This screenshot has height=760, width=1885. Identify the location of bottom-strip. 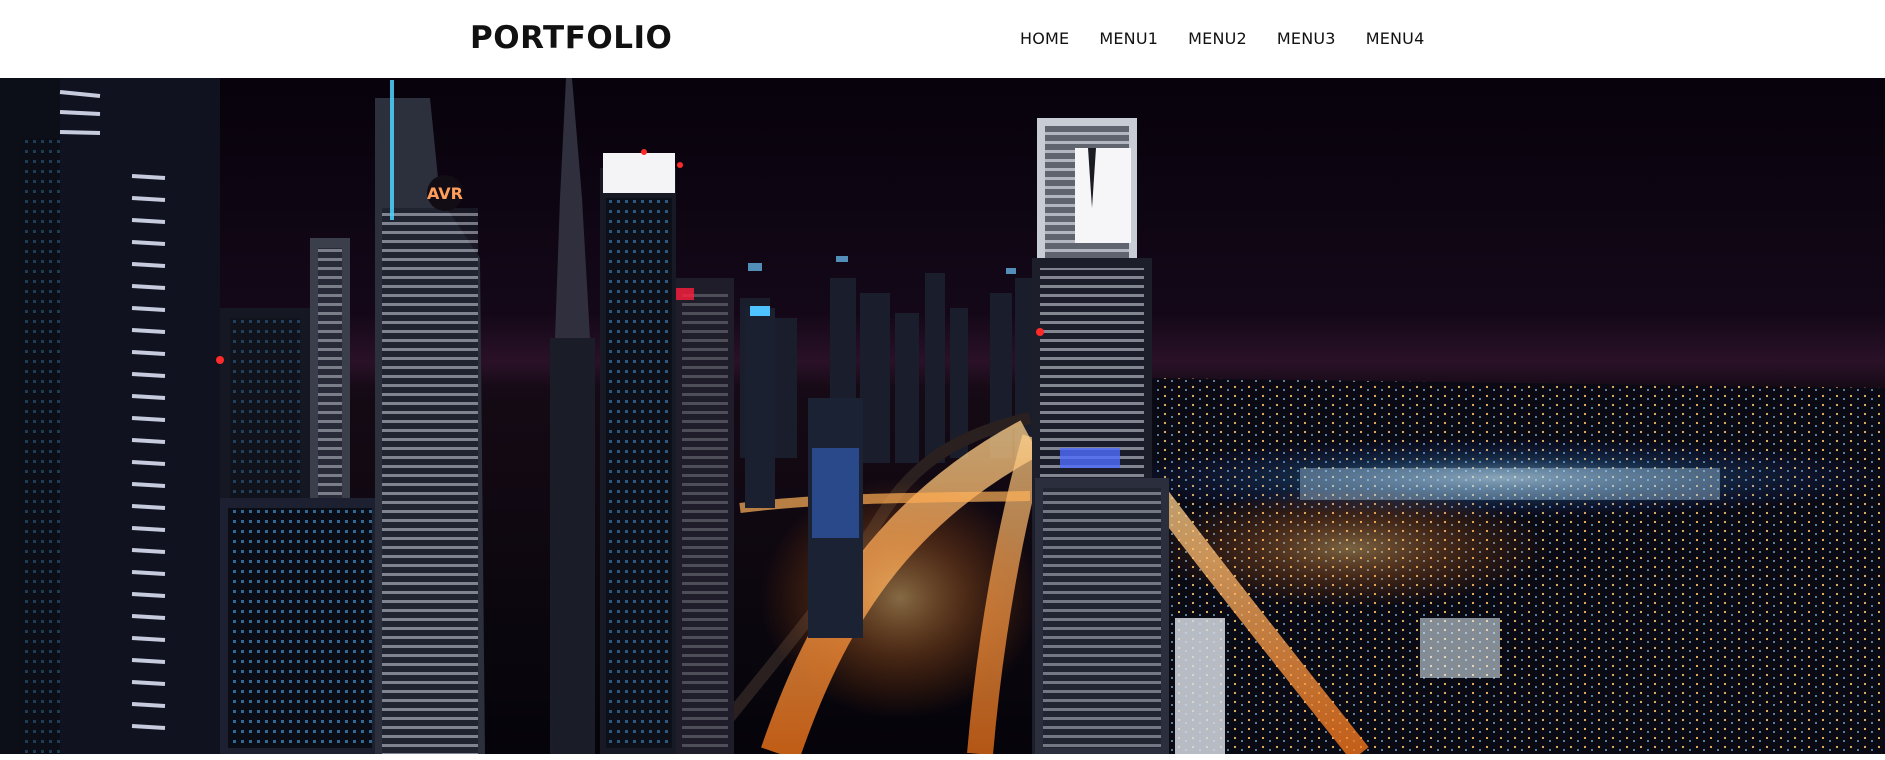
(942, 757).